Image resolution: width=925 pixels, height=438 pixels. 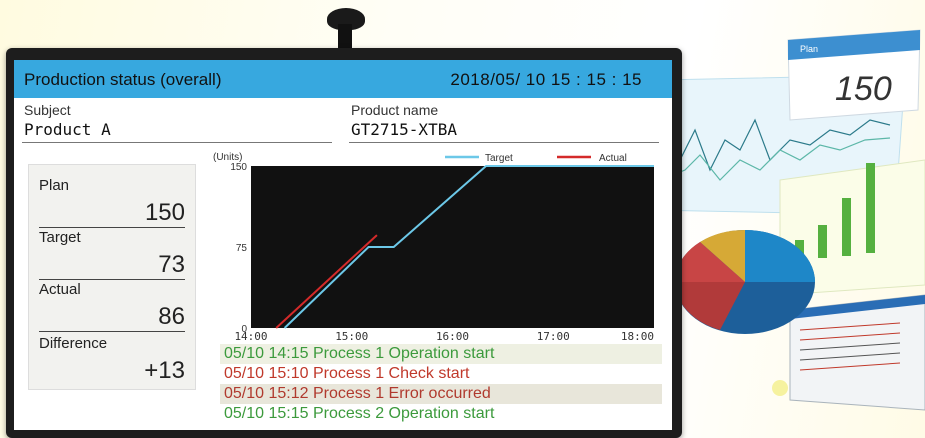 What do you see at coordinates (441, 374) in the screenshot?
I see `log-entry: 05/10 15:10 Process 1 Check start` at bounding box center [441, 374].